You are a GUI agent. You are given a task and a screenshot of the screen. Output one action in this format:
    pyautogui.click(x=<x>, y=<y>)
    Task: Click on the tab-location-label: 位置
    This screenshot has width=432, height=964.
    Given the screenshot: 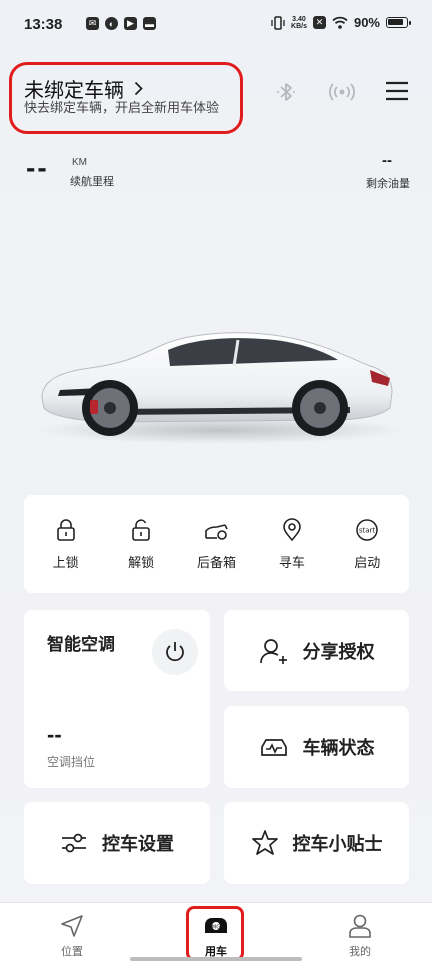 What is the action you would take?
    pyautogui.click(x=72, y=952)
    